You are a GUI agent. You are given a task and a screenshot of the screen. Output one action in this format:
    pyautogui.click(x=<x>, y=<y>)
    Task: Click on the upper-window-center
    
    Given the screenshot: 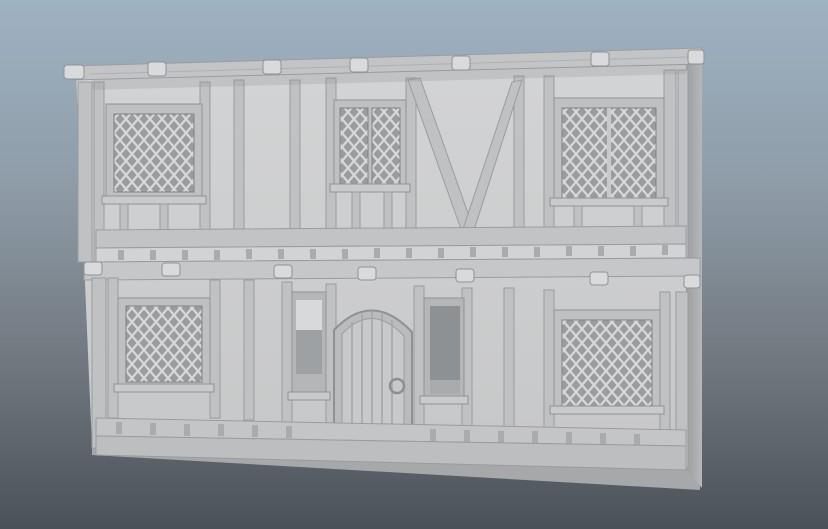 What is the action you would take?
    pyautogui.click(x=370, y=146)
    